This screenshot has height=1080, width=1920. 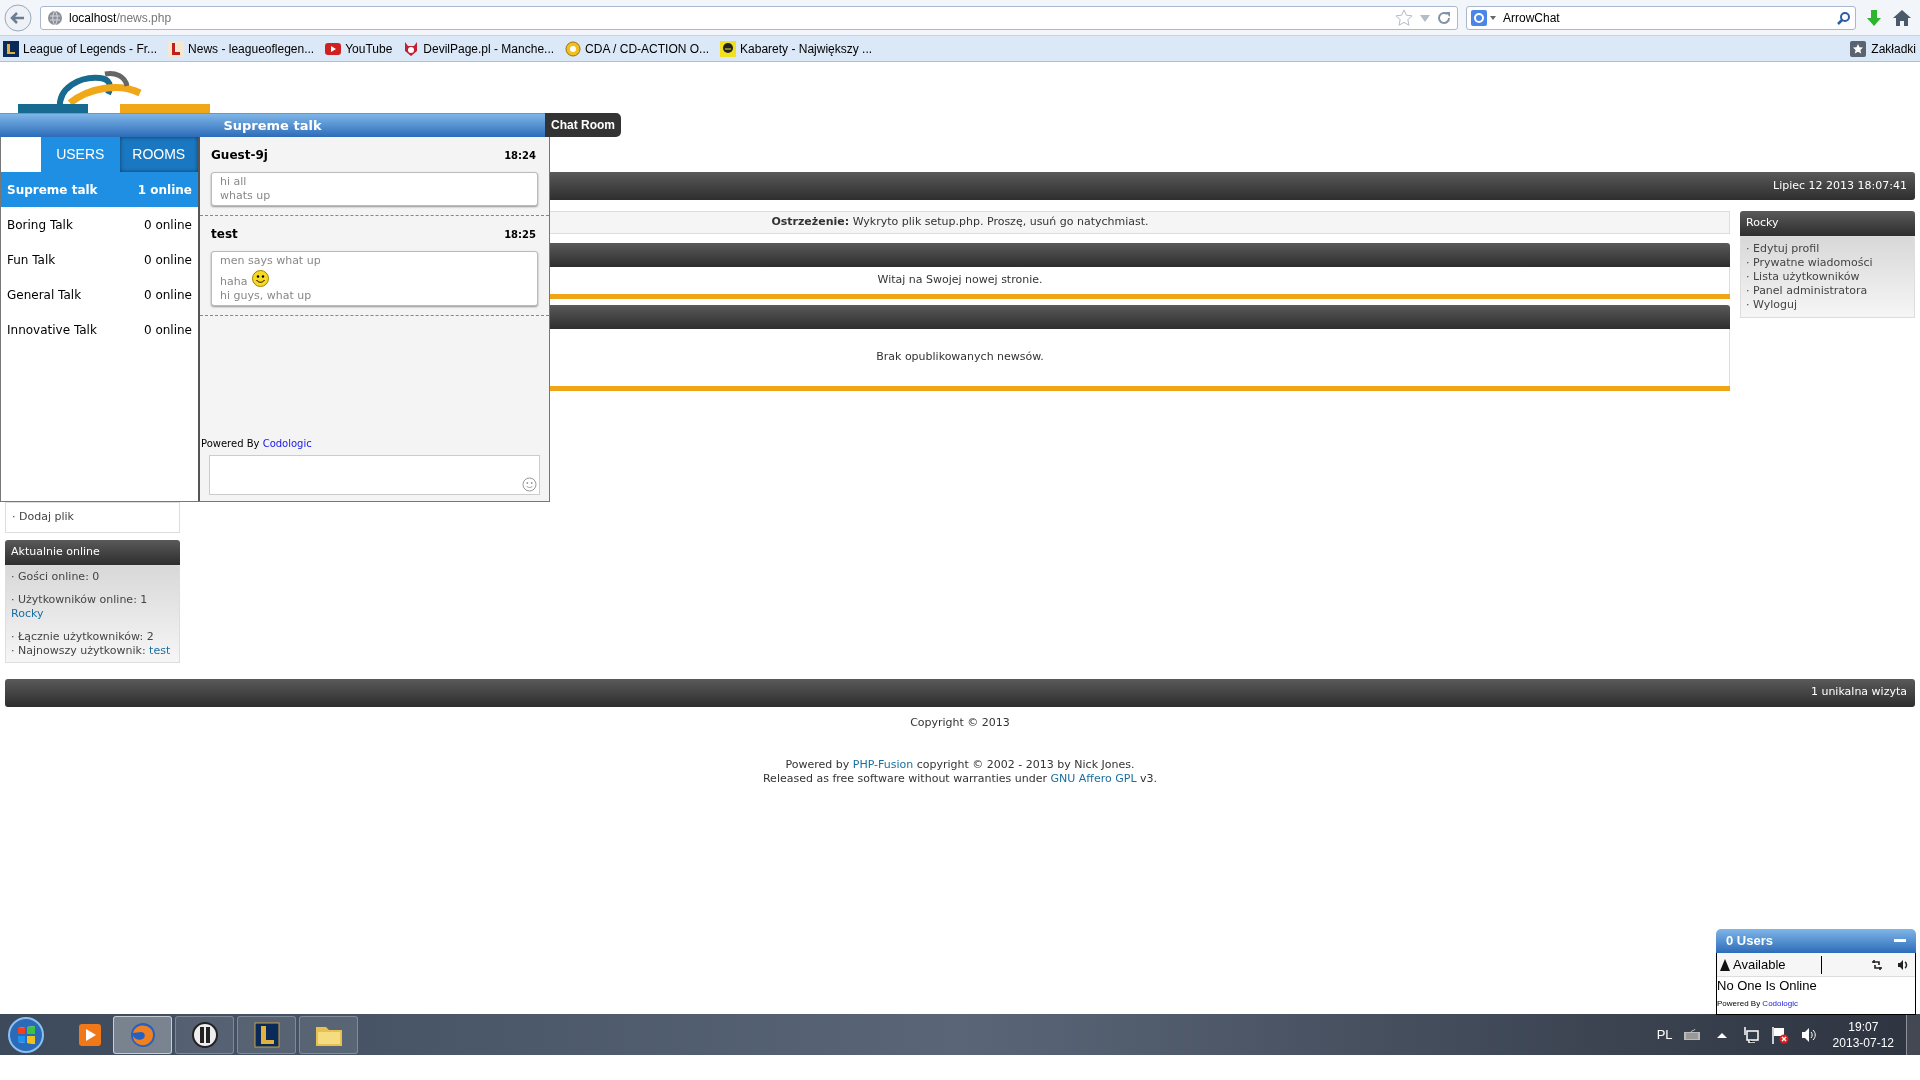 I want to click on room-name: Innovative Talk, so click(x=52, y=330).